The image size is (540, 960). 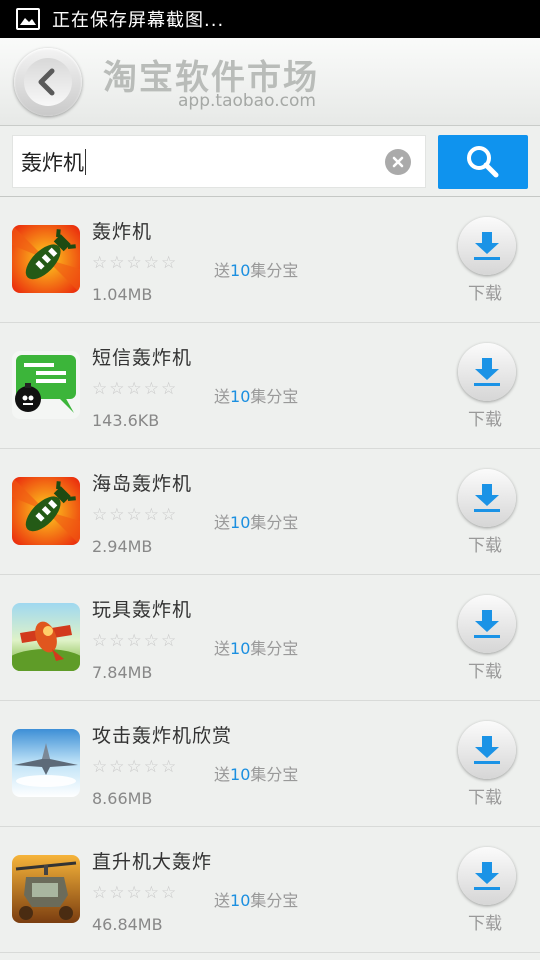 What do you see at coordinates (28, 19) in the screenshot?
I see `image-icon` at bounding box center [28, 19].